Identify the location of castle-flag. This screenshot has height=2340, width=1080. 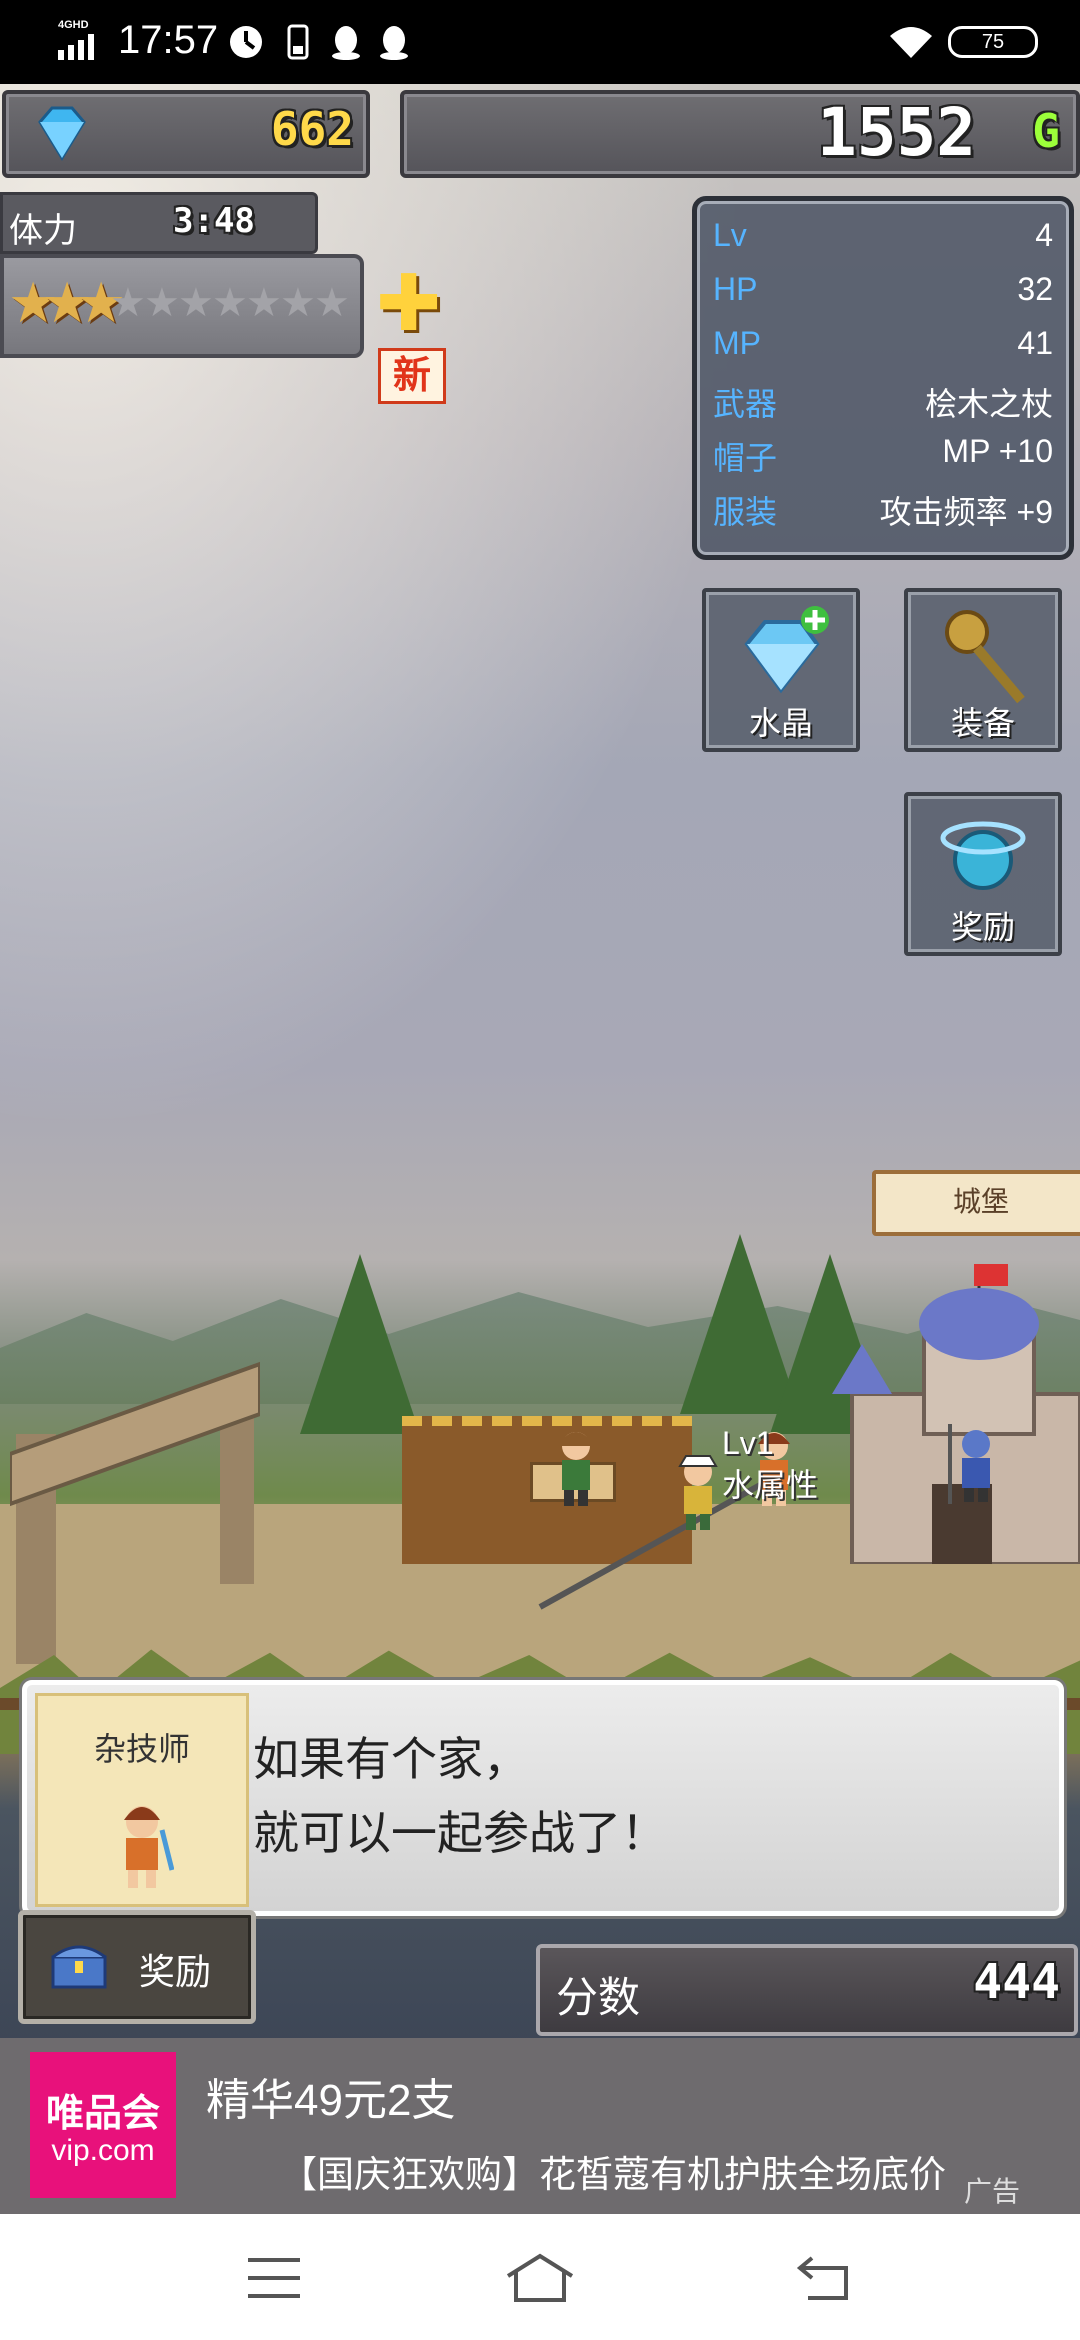
(991, 1275).